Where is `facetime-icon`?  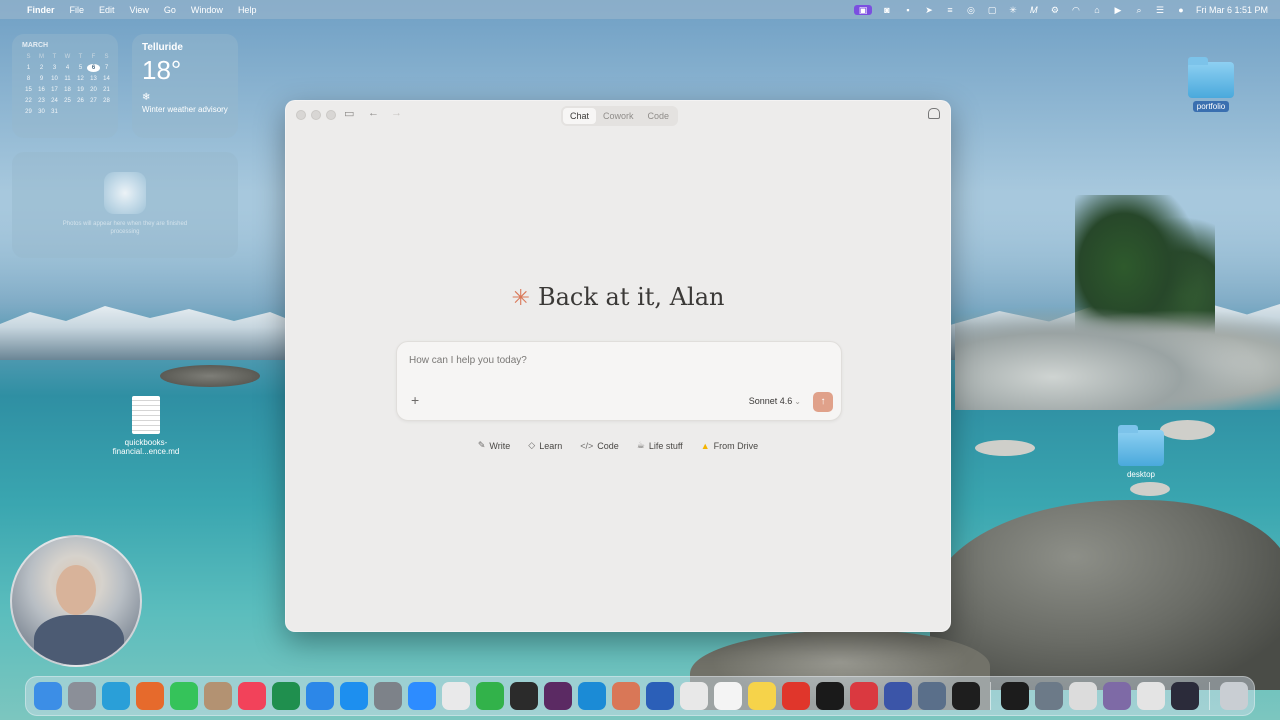 facetime-icon is located at coordinates (184, 696).